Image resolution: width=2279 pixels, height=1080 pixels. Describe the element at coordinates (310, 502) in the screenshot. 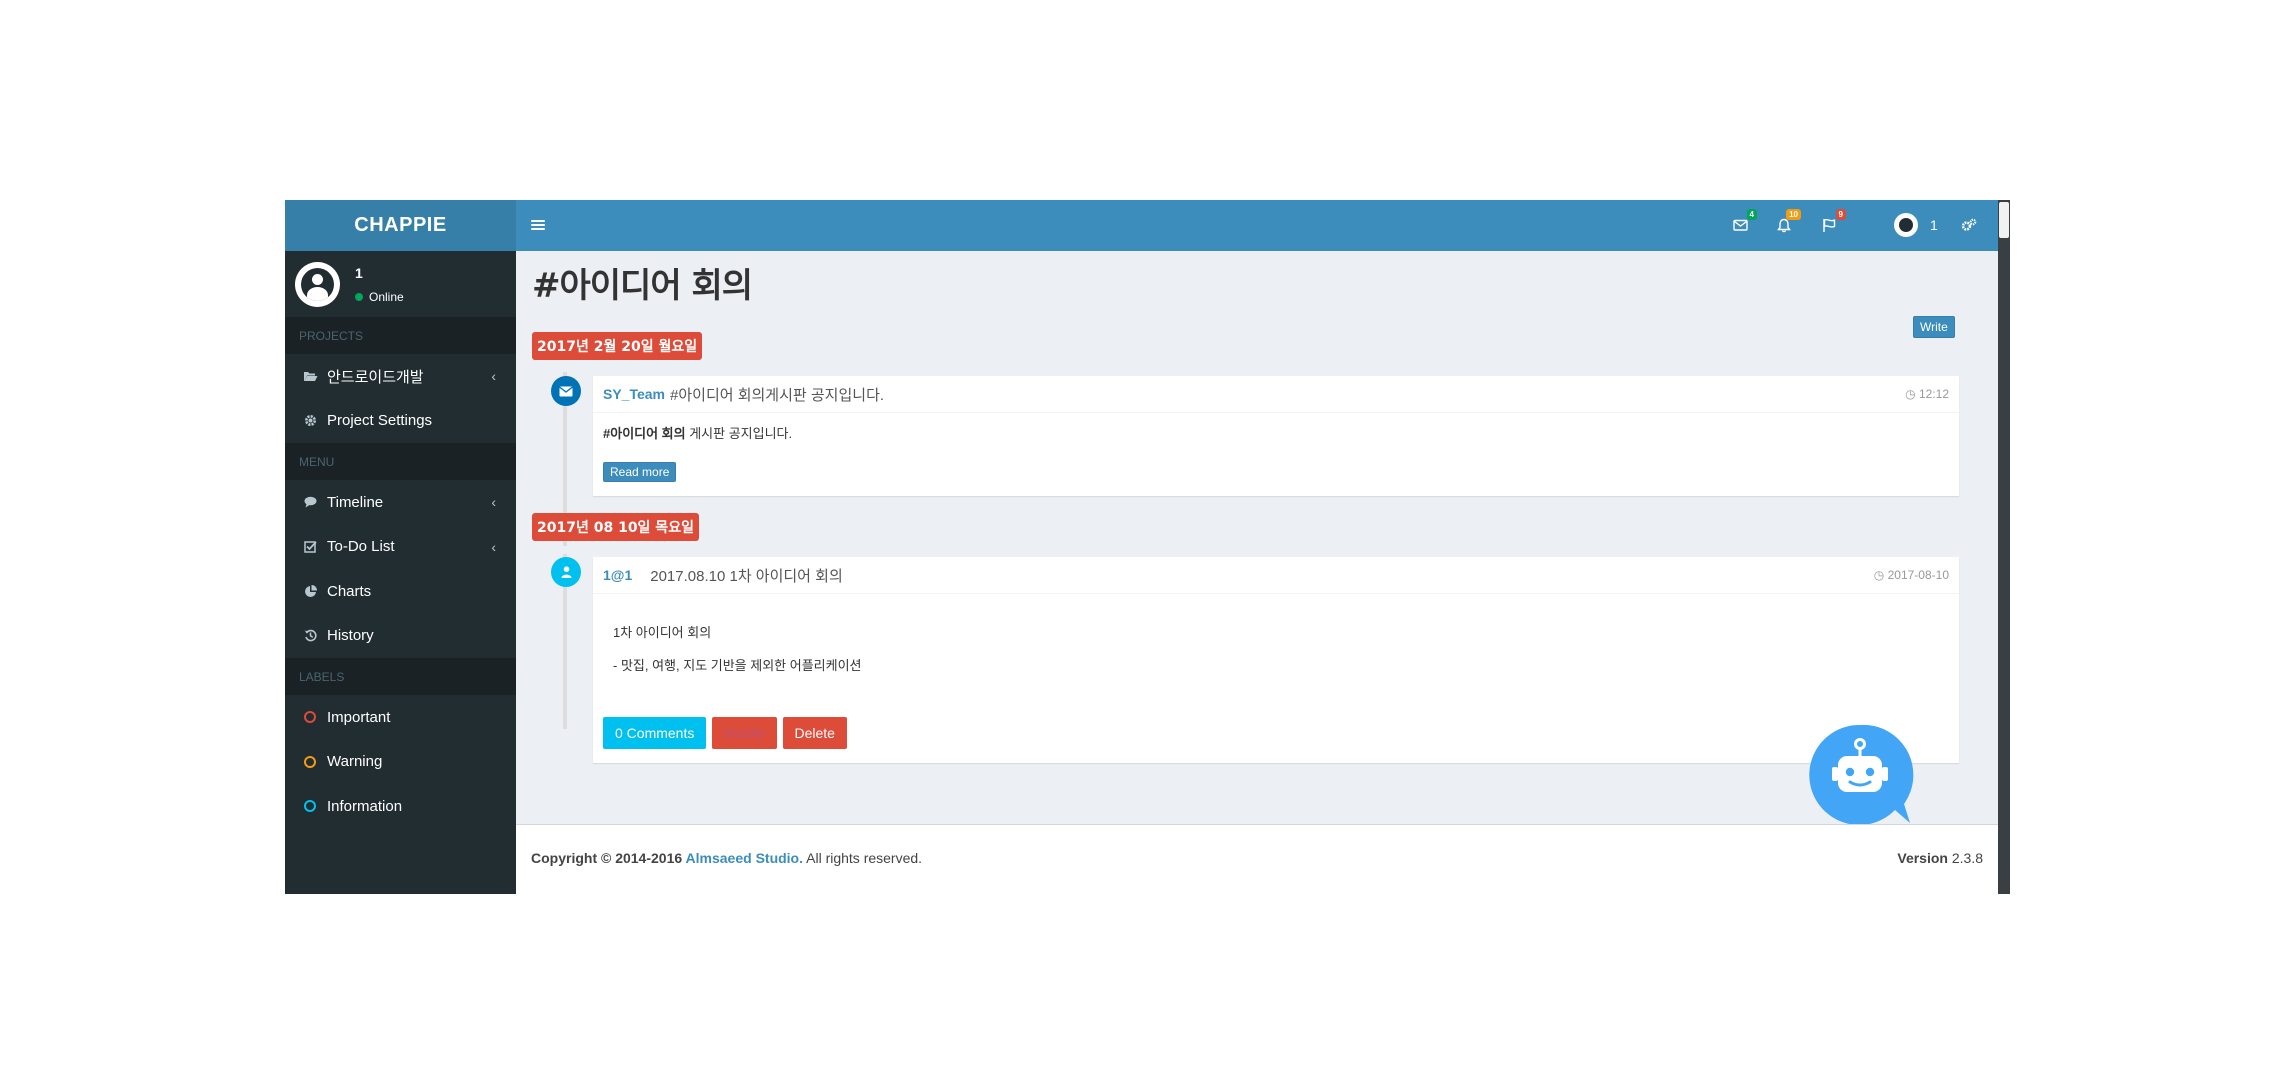

I see `comment-icon` at that location.